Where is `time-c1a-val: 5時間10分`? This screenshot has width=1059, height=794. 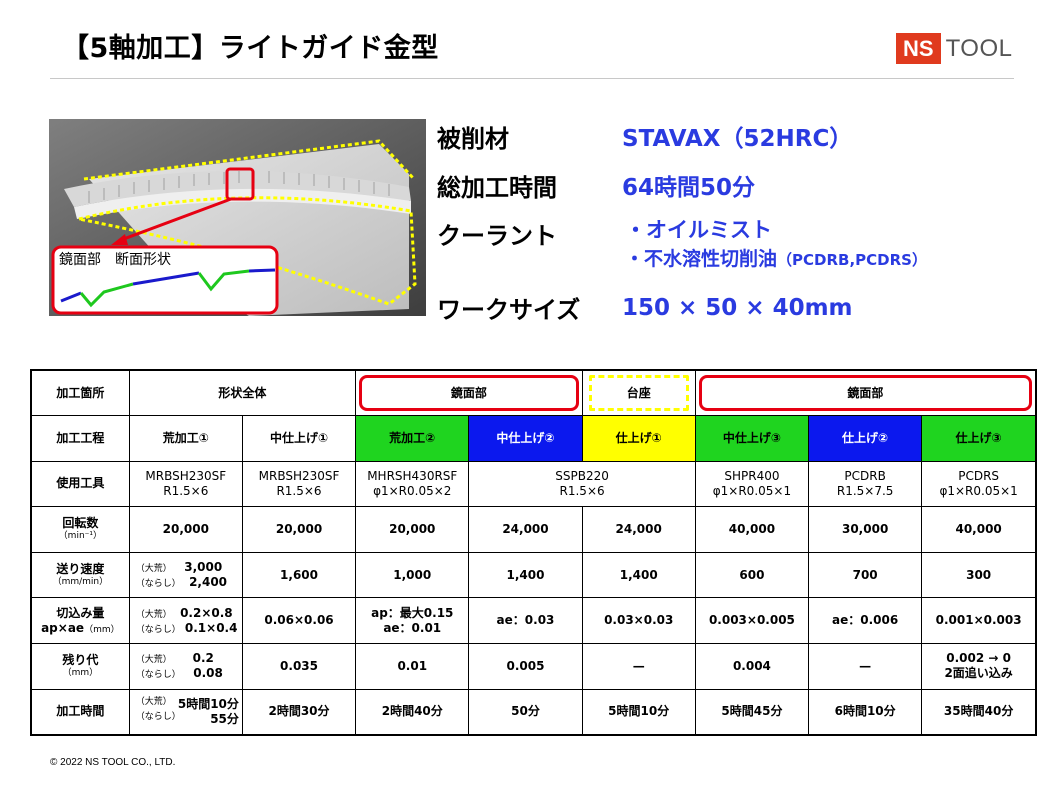 time-c1a-val: 5時間10分 is located at coordinates (208, 703).